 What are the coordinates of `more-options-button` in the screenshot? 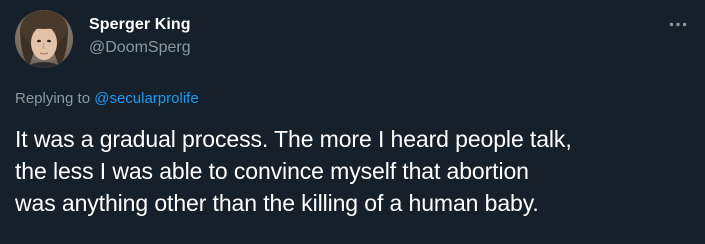 It's located at (678, 24).